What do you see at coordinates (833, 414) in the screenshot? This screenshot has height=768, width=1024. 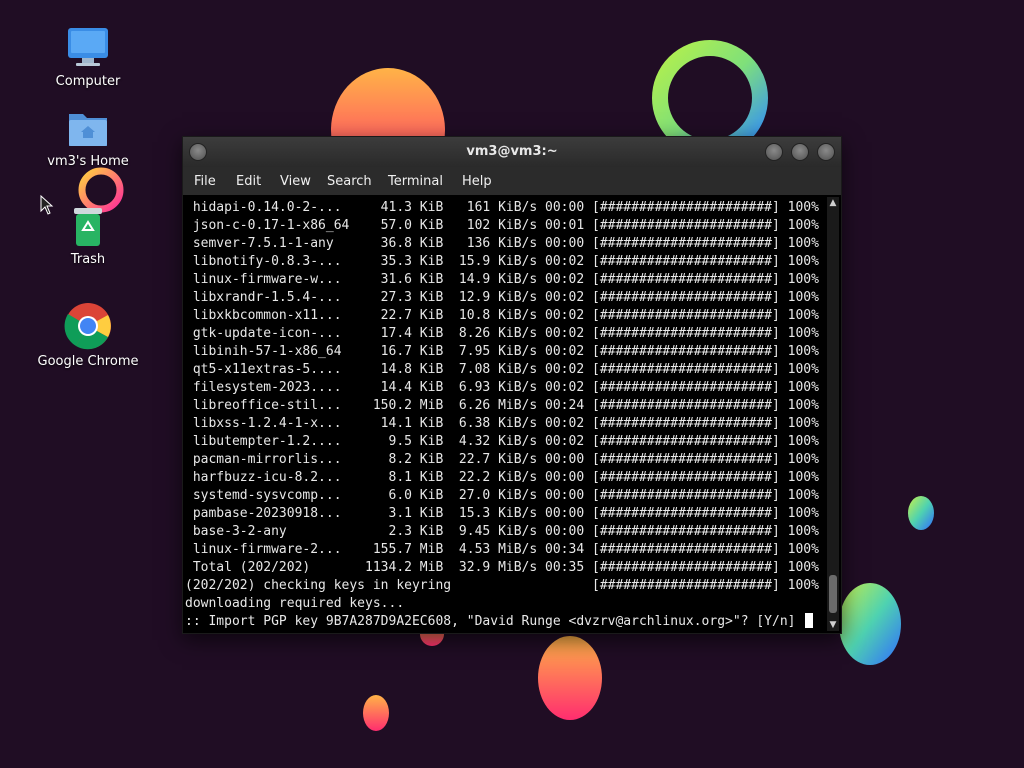 I see `terminal-scrollbar: ▲ ▼` at bounding box center [833, 414].